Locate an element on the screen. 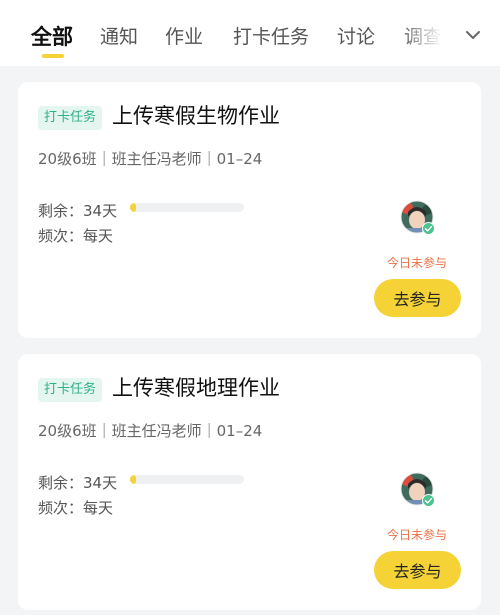 This screenshot has width=500, height=615. tab-checkin-task: 打卡任务 is located at coordinates (271, 35).